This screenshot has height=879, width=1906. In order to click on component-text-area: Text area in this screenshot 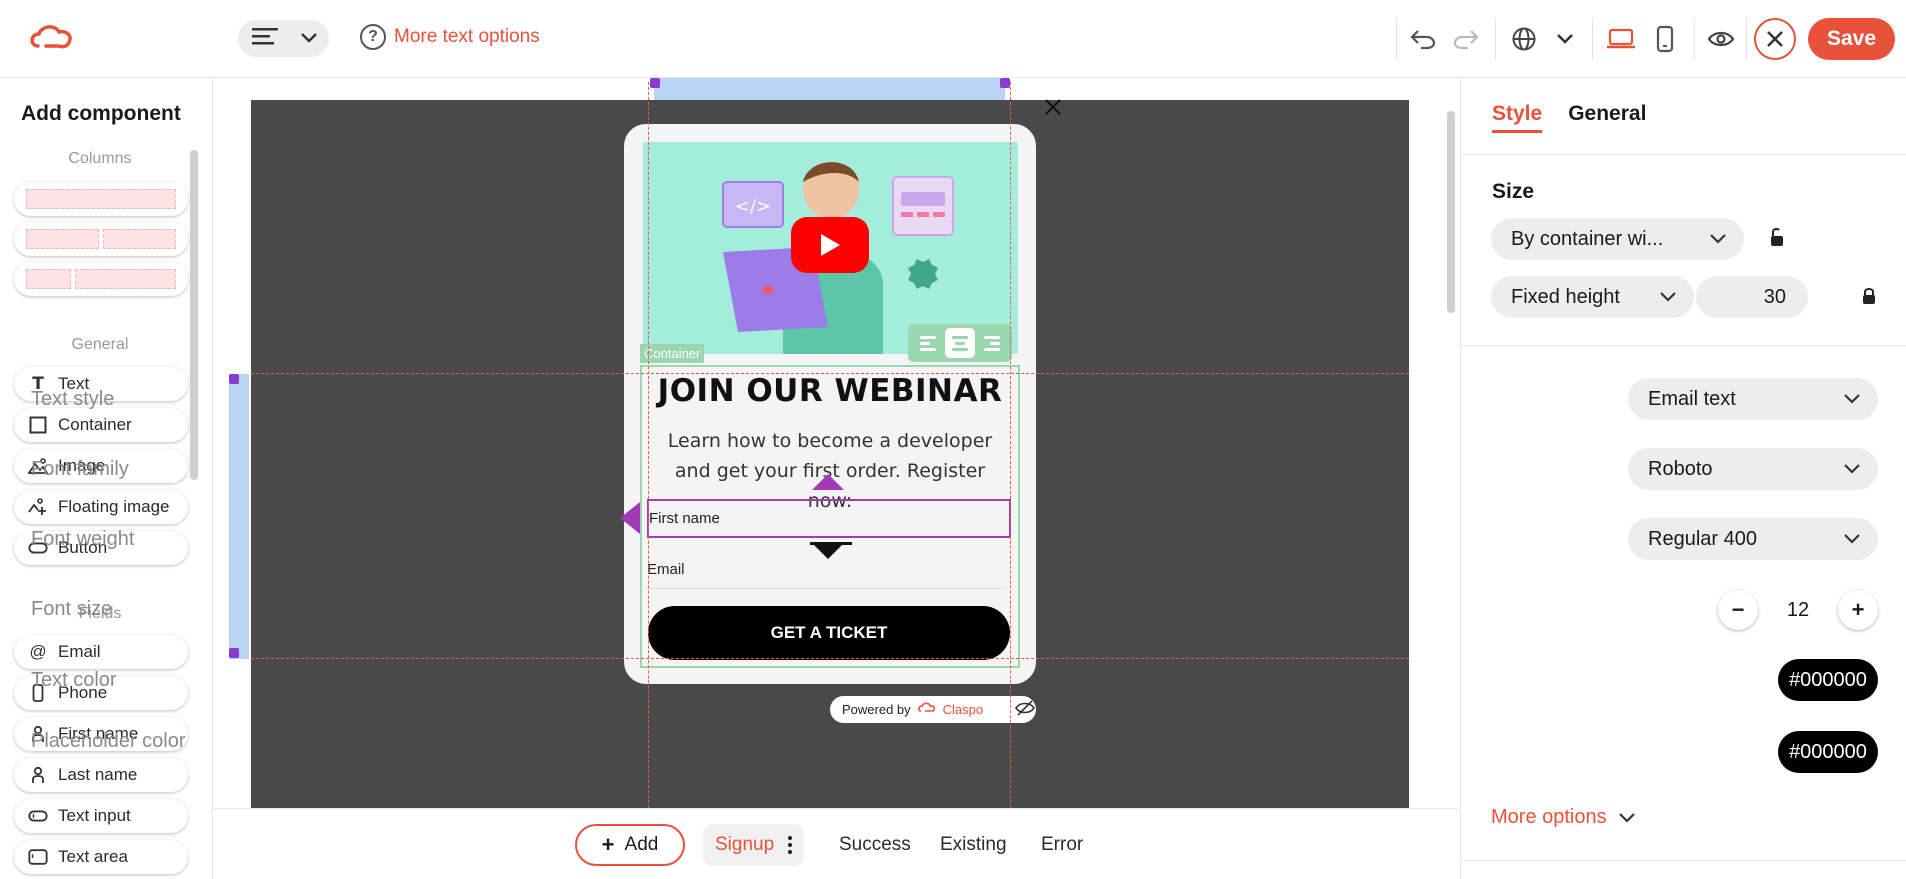, I will do `click(101, 857)`.